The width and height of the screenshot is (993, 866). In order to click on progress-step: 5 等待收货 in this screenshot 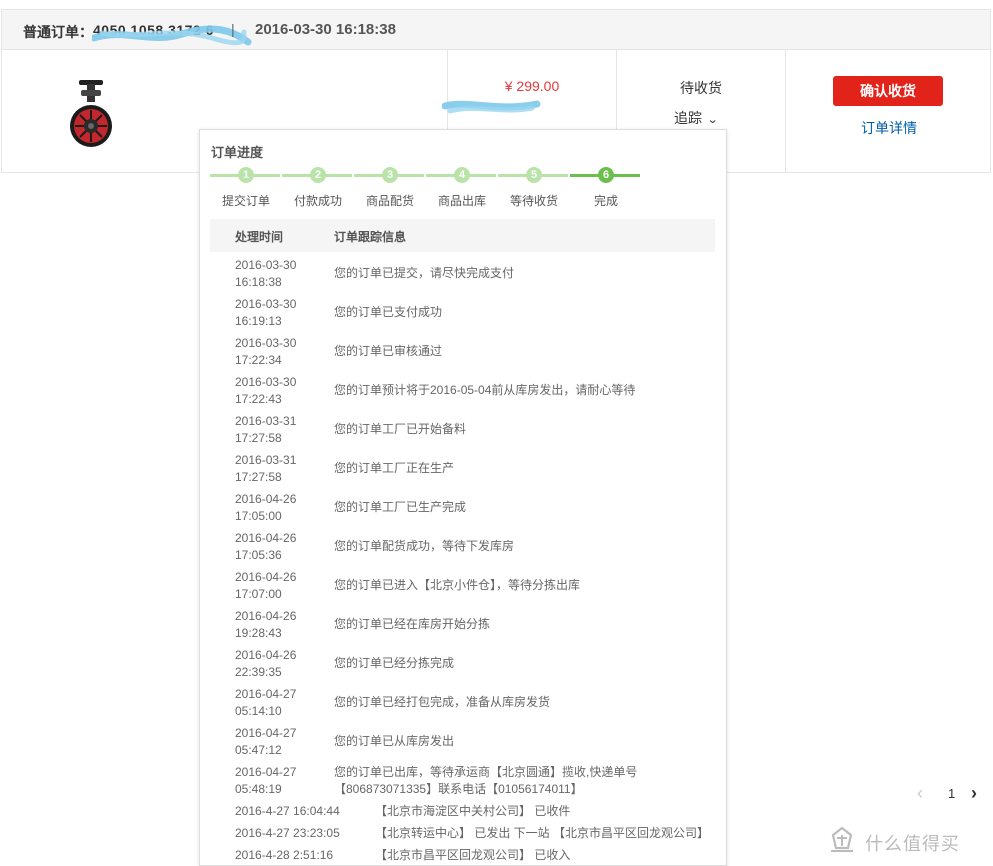, I will do `click(534, 192)`.